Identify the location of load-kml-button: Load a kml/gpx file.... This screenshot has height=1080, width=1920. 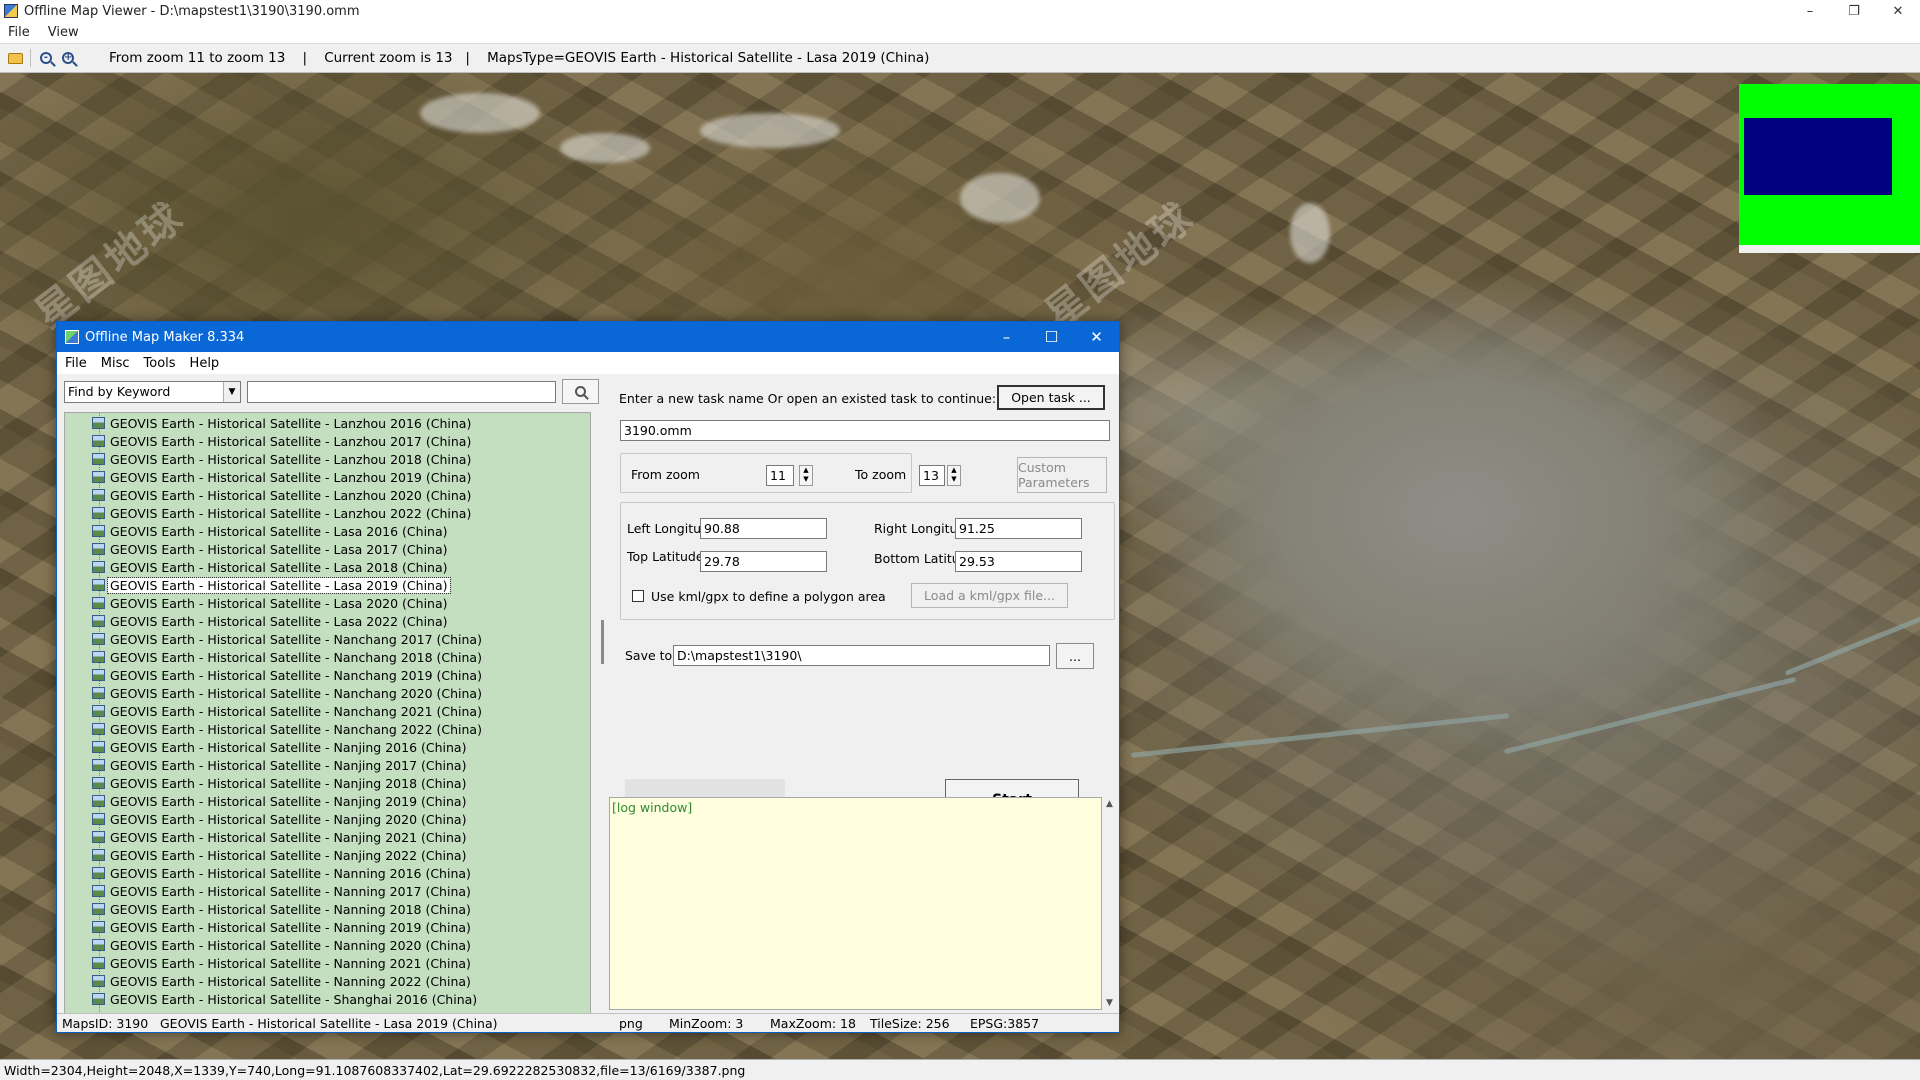
(989, 595).